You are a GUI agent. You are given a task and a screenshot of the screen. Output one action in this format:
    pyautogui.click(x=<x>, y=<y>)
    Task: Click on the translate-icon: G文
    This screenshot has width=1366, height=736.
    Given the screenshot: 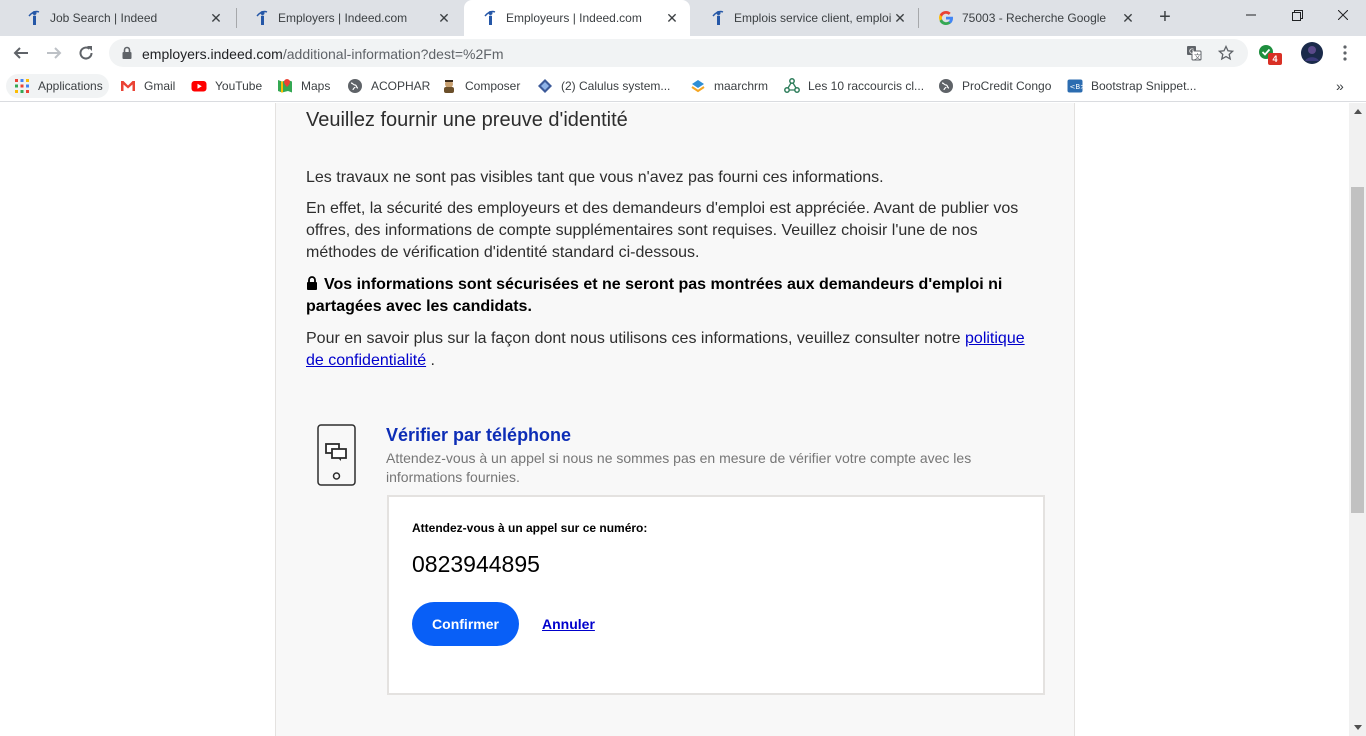 What is the action you would take?
    pyautogui.click(x=1194, y=53)
    